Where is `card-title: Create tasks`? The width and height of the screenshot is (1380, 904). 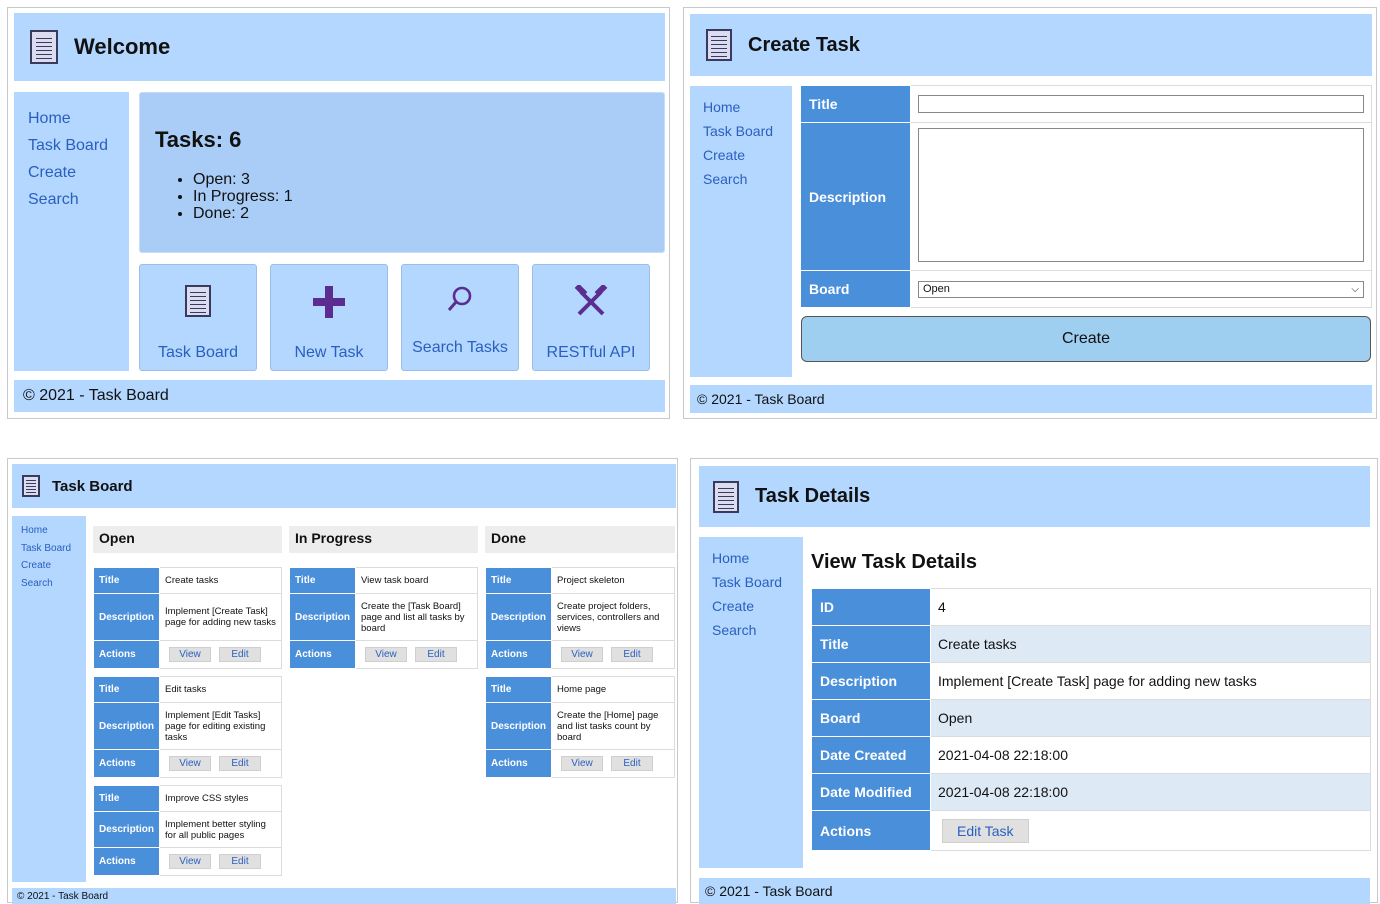
card-title: Create tasks is located at coordinates (220, 580).